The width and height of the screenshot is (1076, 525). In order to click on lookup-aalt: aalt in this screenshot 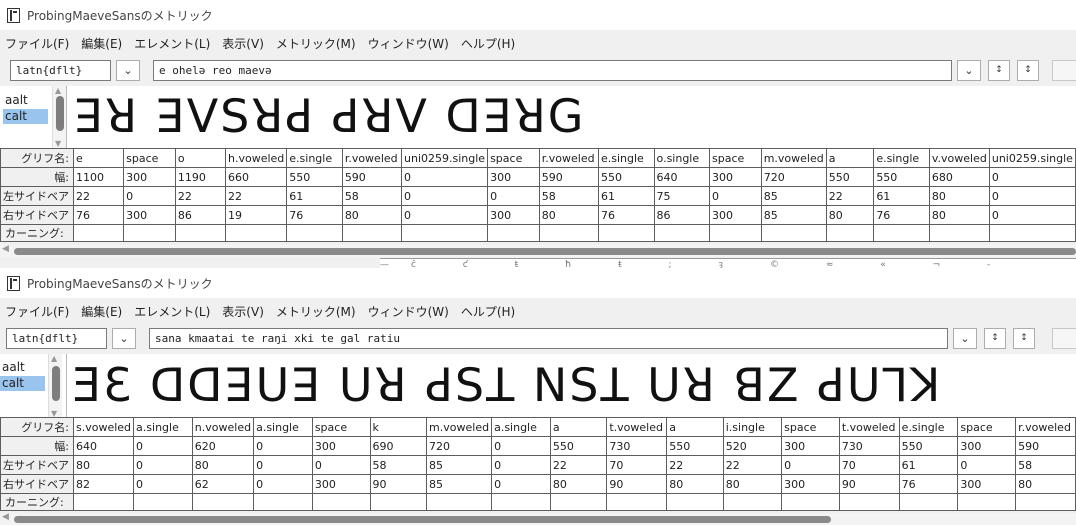, I will do `click(22, 367)`.